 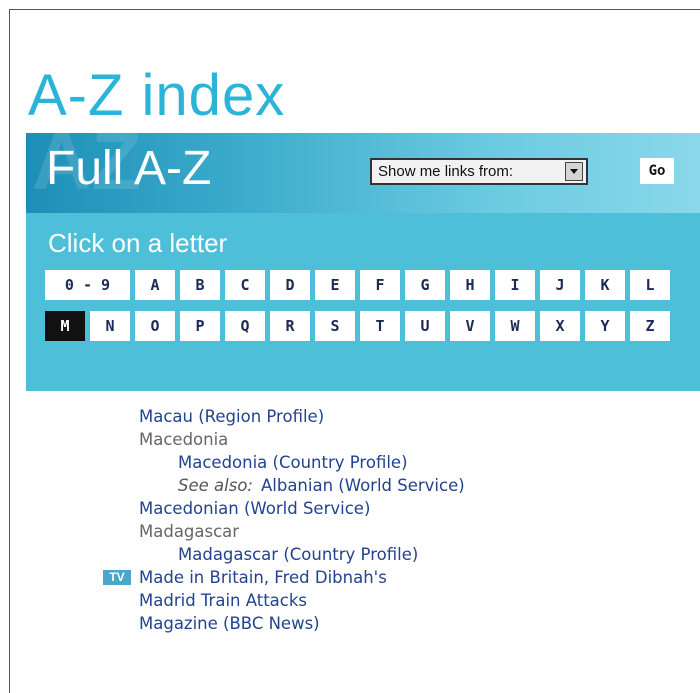 What do you see at coordinates (380, 326) in the screenshot?
I see `letter-t-button: T` at bounding box center [380, 326].